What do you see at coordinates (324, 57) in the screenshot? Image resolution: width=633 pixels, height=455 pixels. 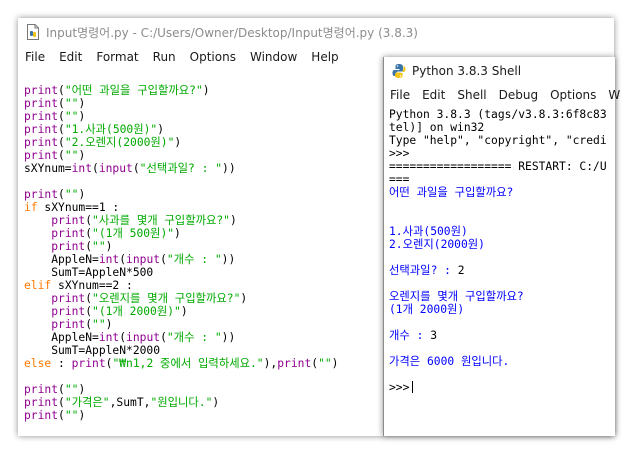 I see `editor-menu-help: Help` at bounding box center [324, 57].